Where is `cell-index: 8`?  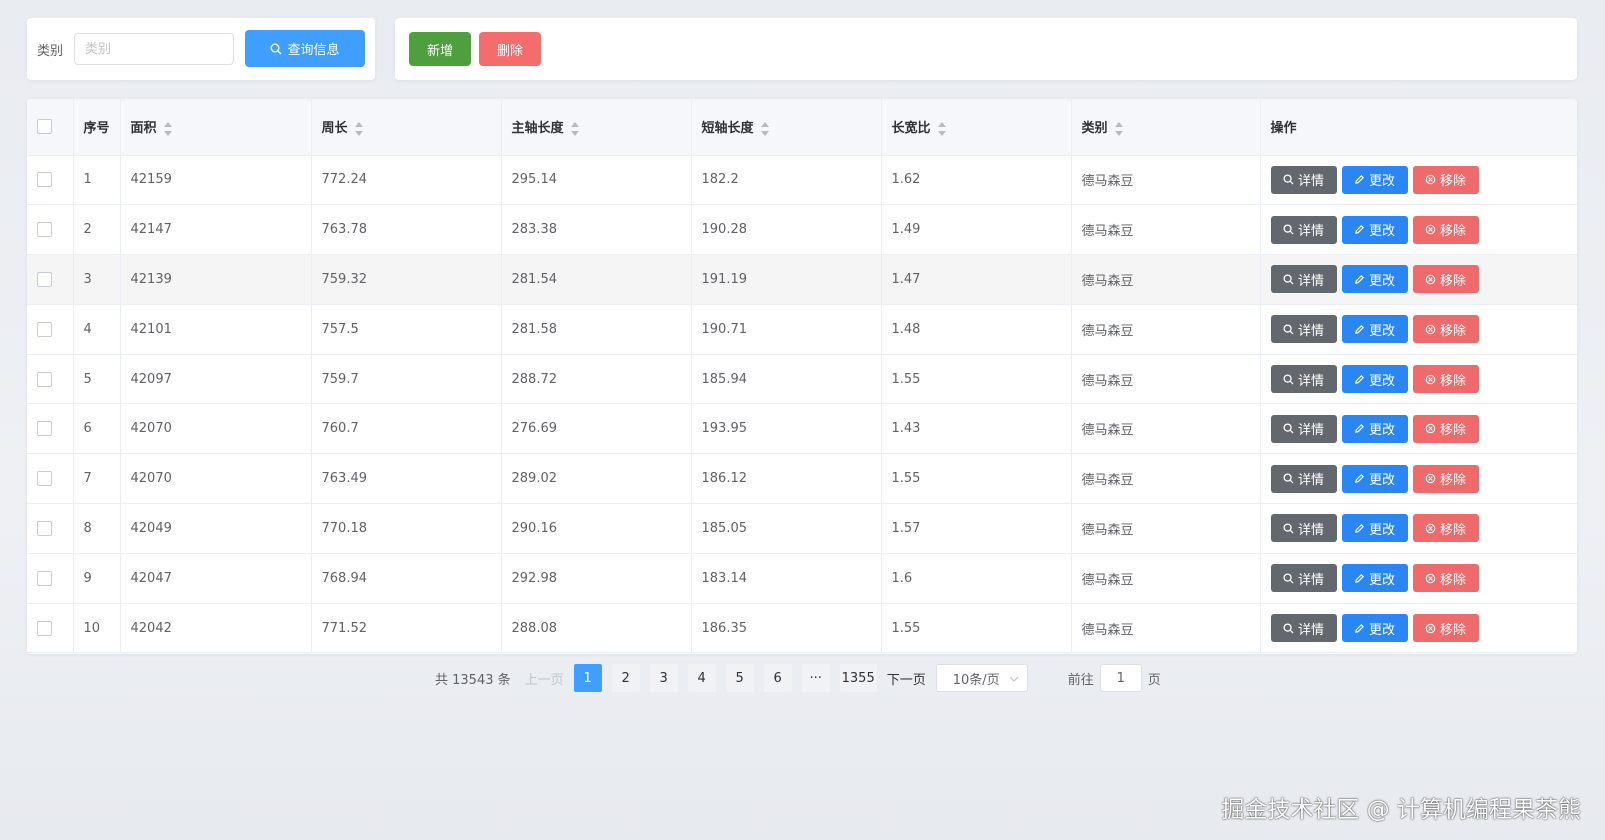
cell-index: 8 is located at coordinates (97, 528).